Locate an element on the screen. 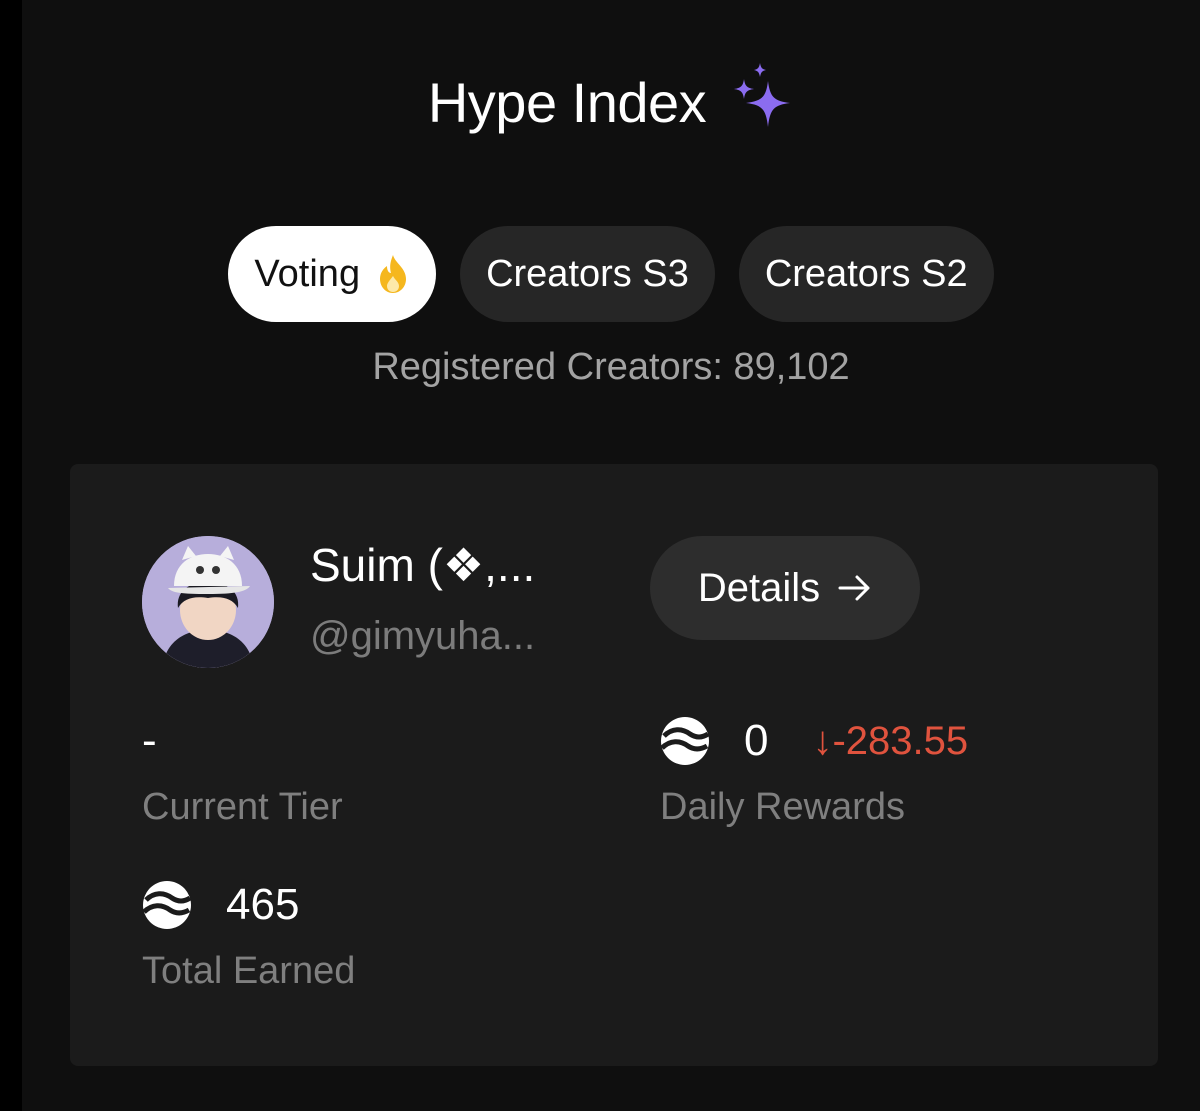  daily-rewards-amount: 0 is located at coordinates (756, 740).